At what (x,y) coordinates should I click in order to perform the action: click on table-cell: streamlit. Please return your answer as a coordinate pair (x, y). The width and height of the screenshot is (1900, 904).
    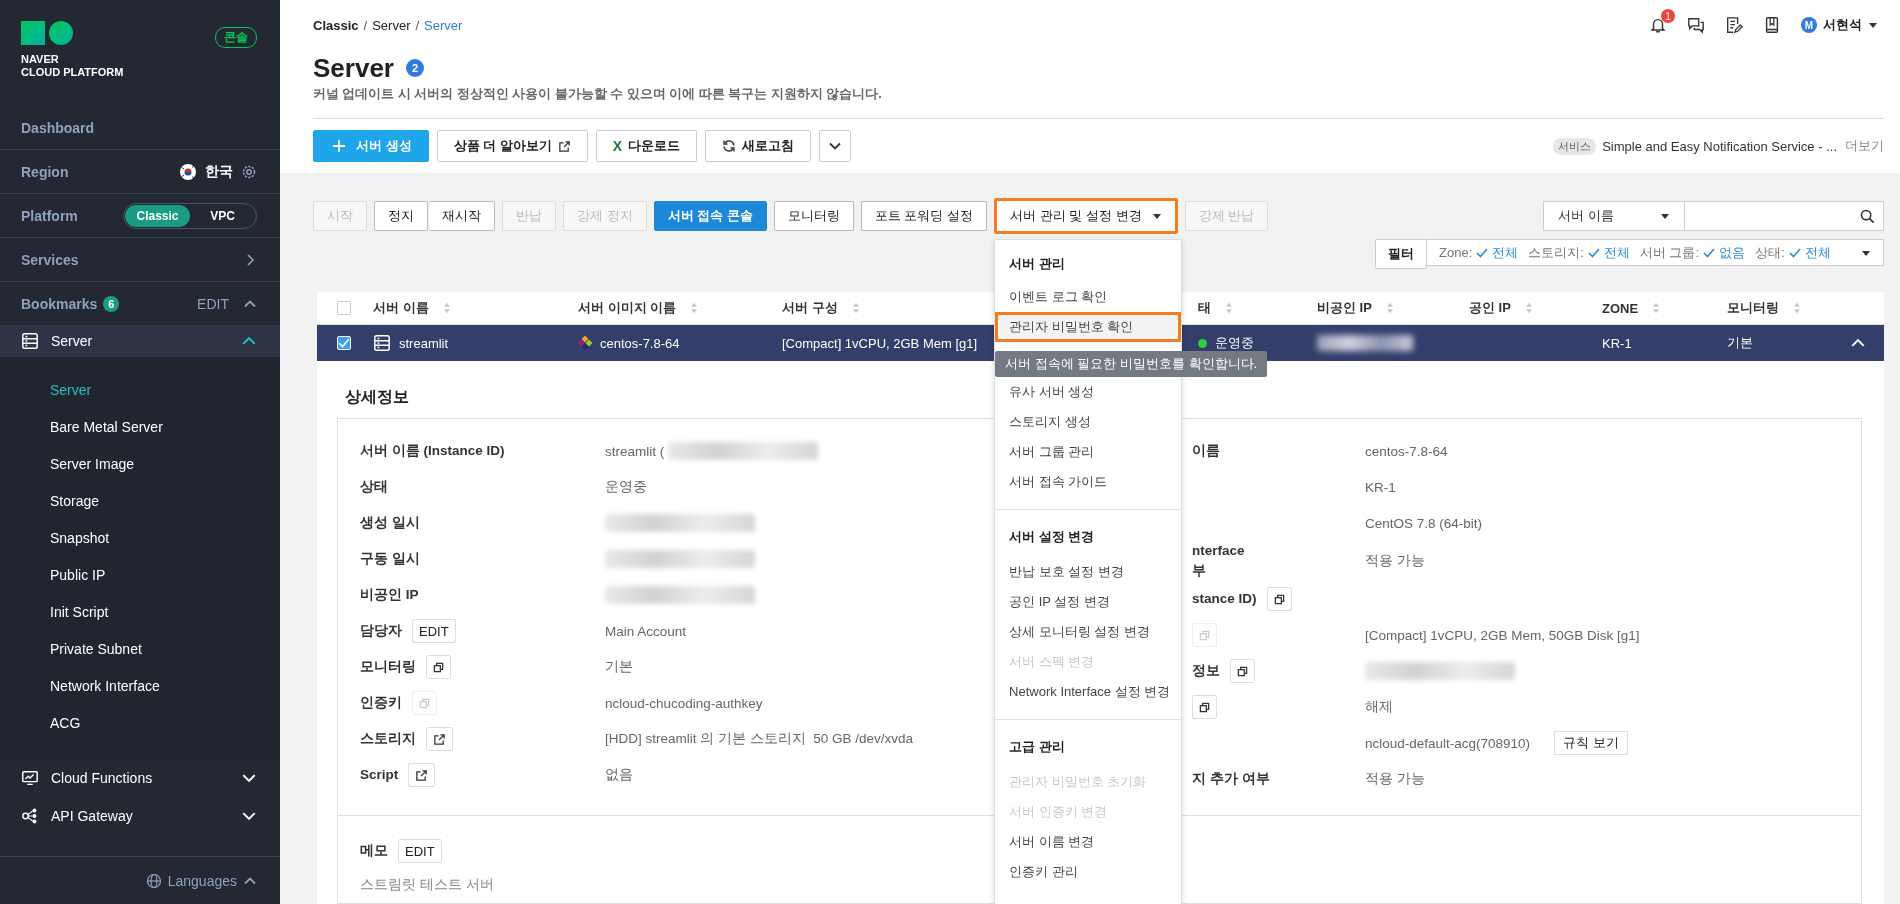
    Looking at the image, I should click on (424, 343).